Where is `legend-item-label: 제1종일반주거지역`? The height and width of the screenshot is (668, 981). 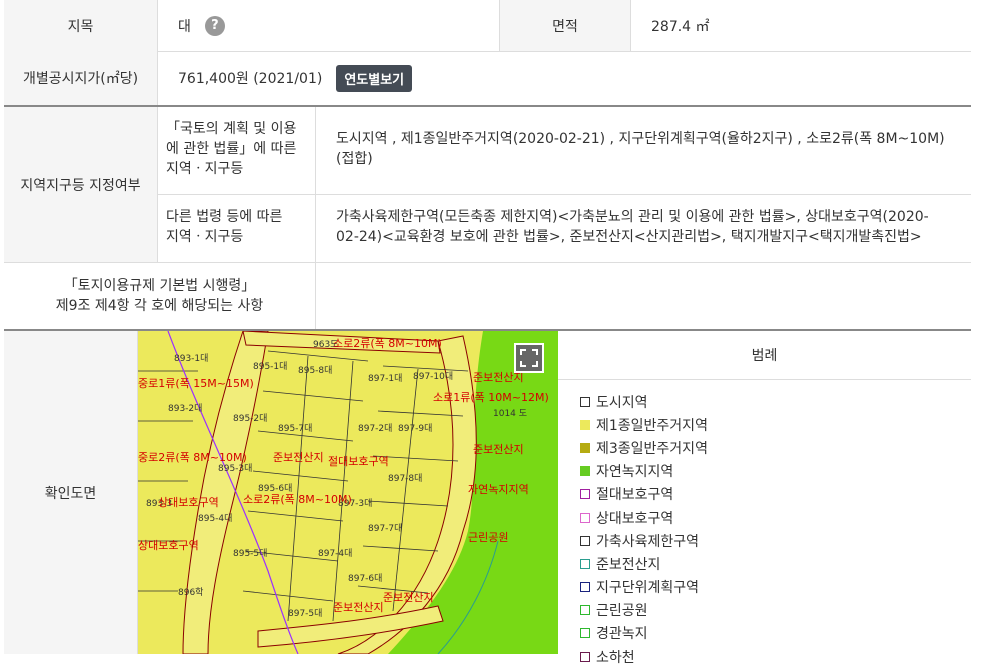
legend-item-label: 제1종일반주거지역 is located at coordinates (652, 425).